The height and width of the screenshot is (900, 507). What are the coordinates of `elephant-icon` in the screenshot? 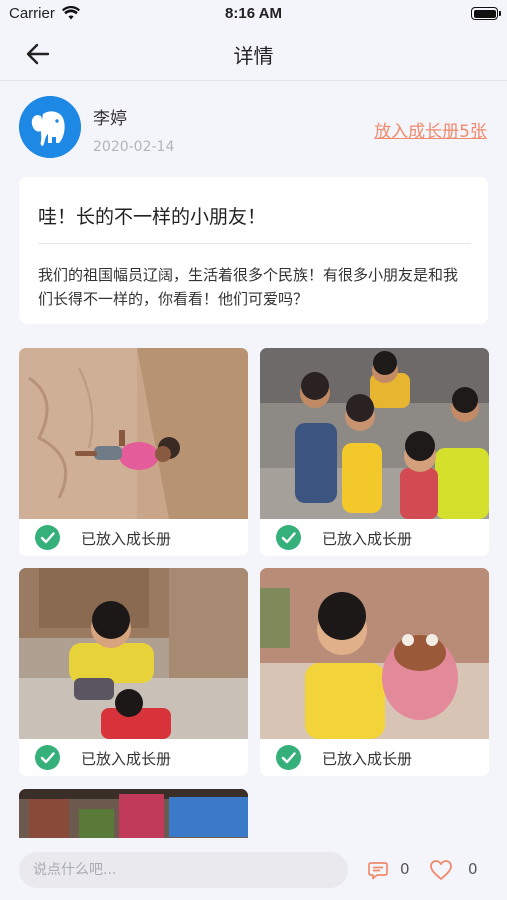 It's located at (50, 127).